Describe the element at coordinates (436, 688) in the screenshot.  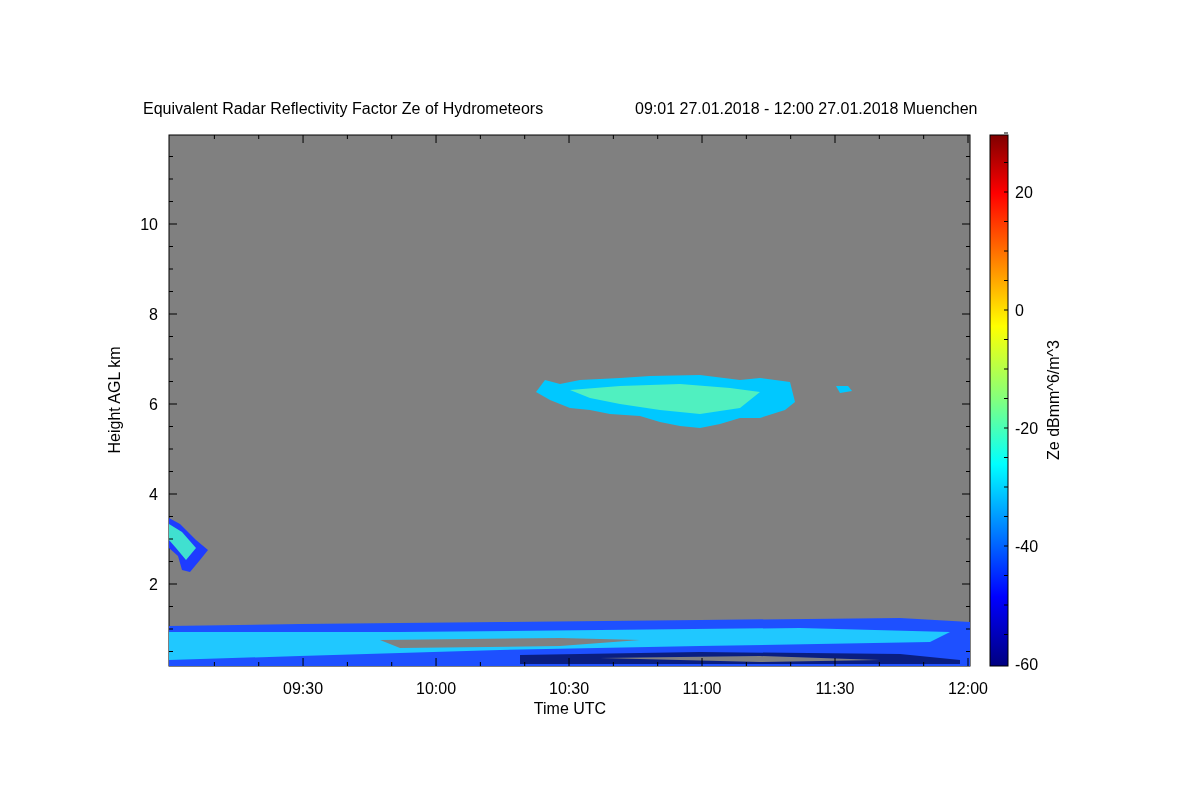
I see `x-tick-label: 10:00` at that location.